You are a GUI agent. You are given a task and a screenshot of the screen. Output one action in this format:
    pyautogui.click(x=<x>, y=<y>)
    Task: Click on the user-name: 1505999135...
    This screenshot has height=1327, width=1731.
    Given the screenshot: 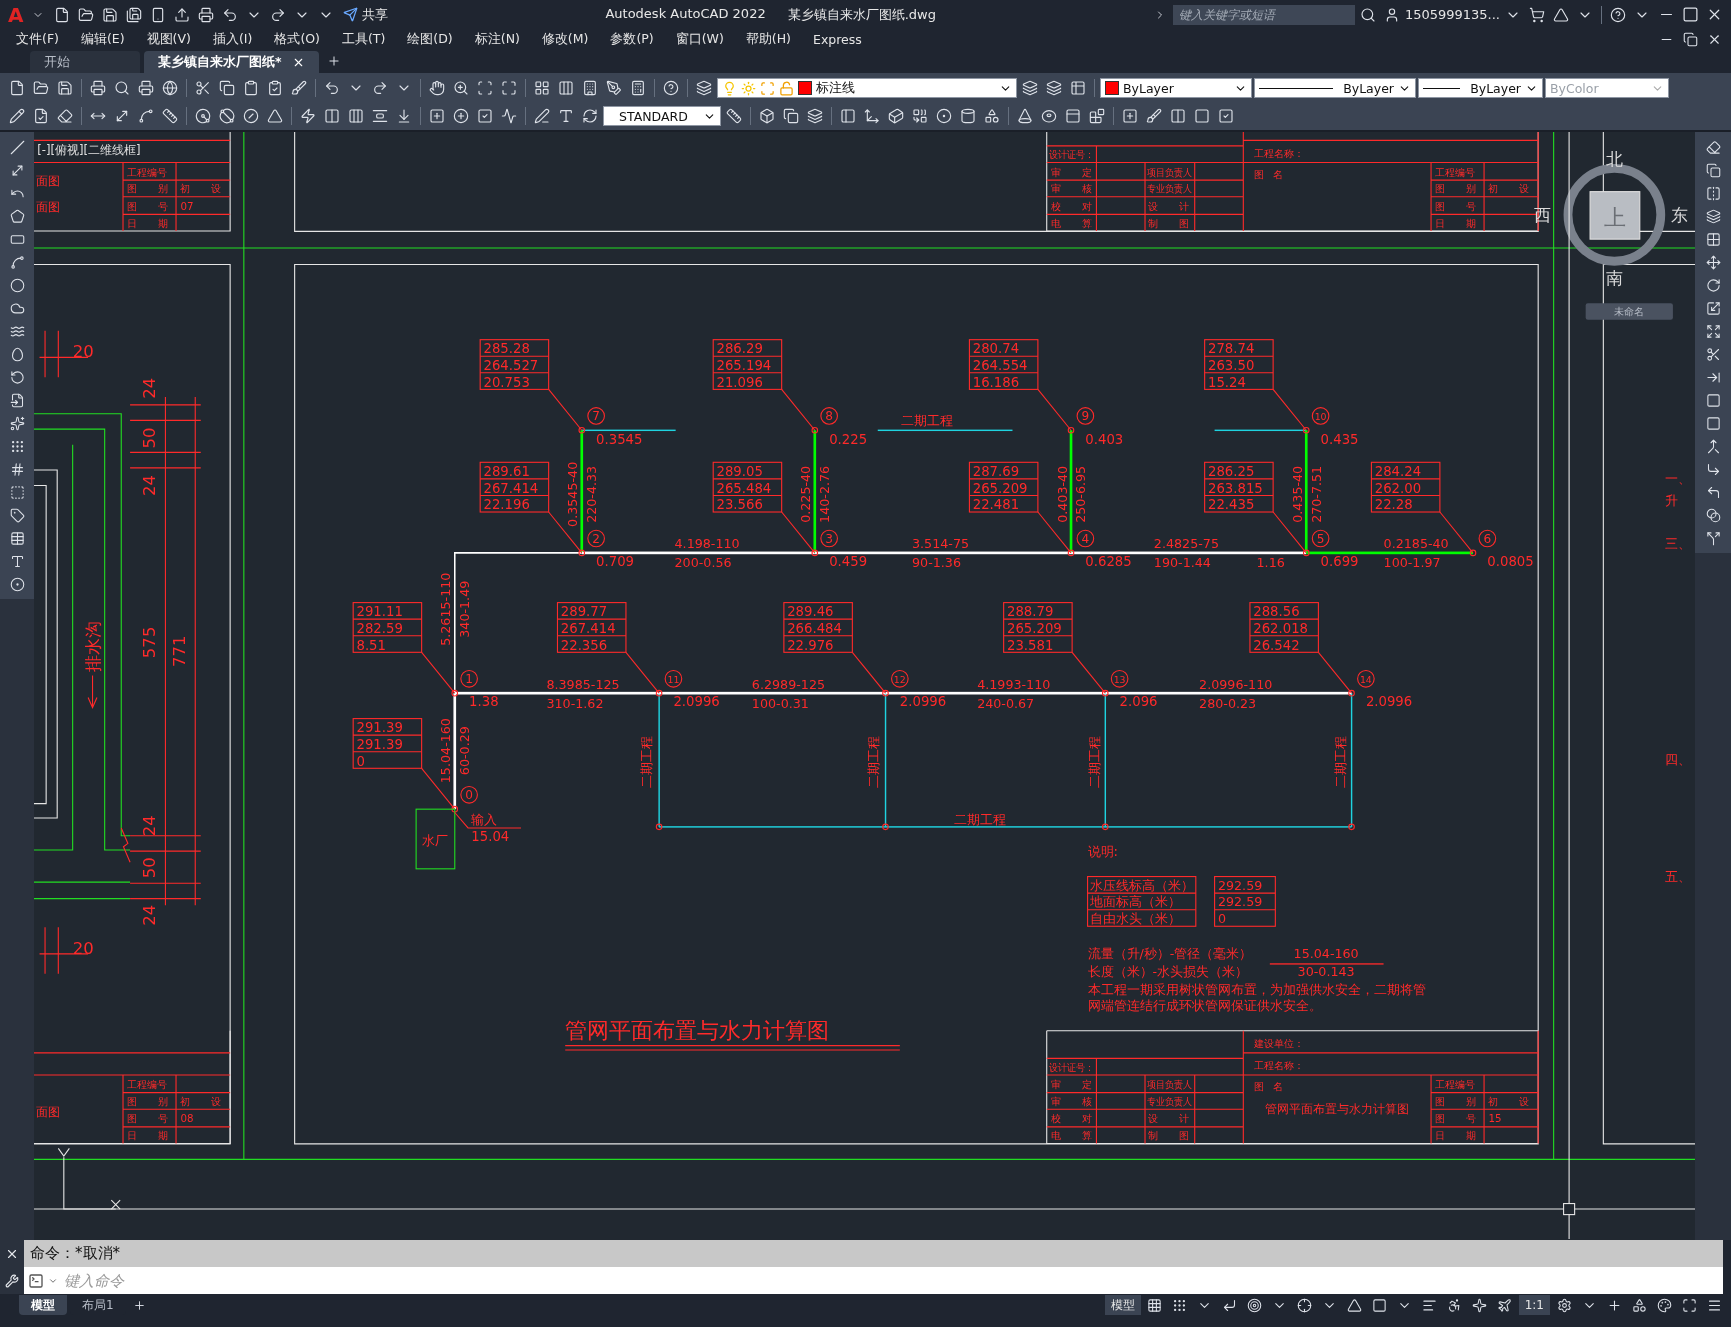 What is the action you would take?
    pyautogui.click(x=1452, y=14)
    